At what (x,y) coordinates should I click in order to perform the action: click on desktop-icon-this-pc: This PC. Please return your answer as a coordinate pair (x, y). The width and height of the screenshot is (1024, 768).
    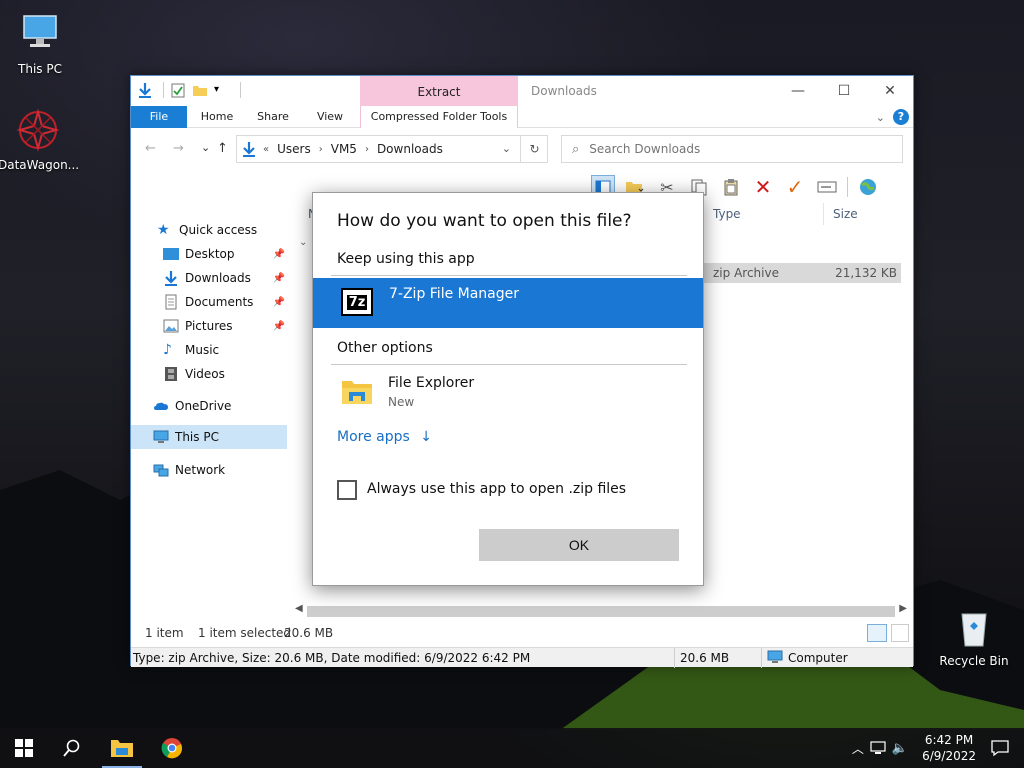
    Looking at the image, I should click on (40, 43).